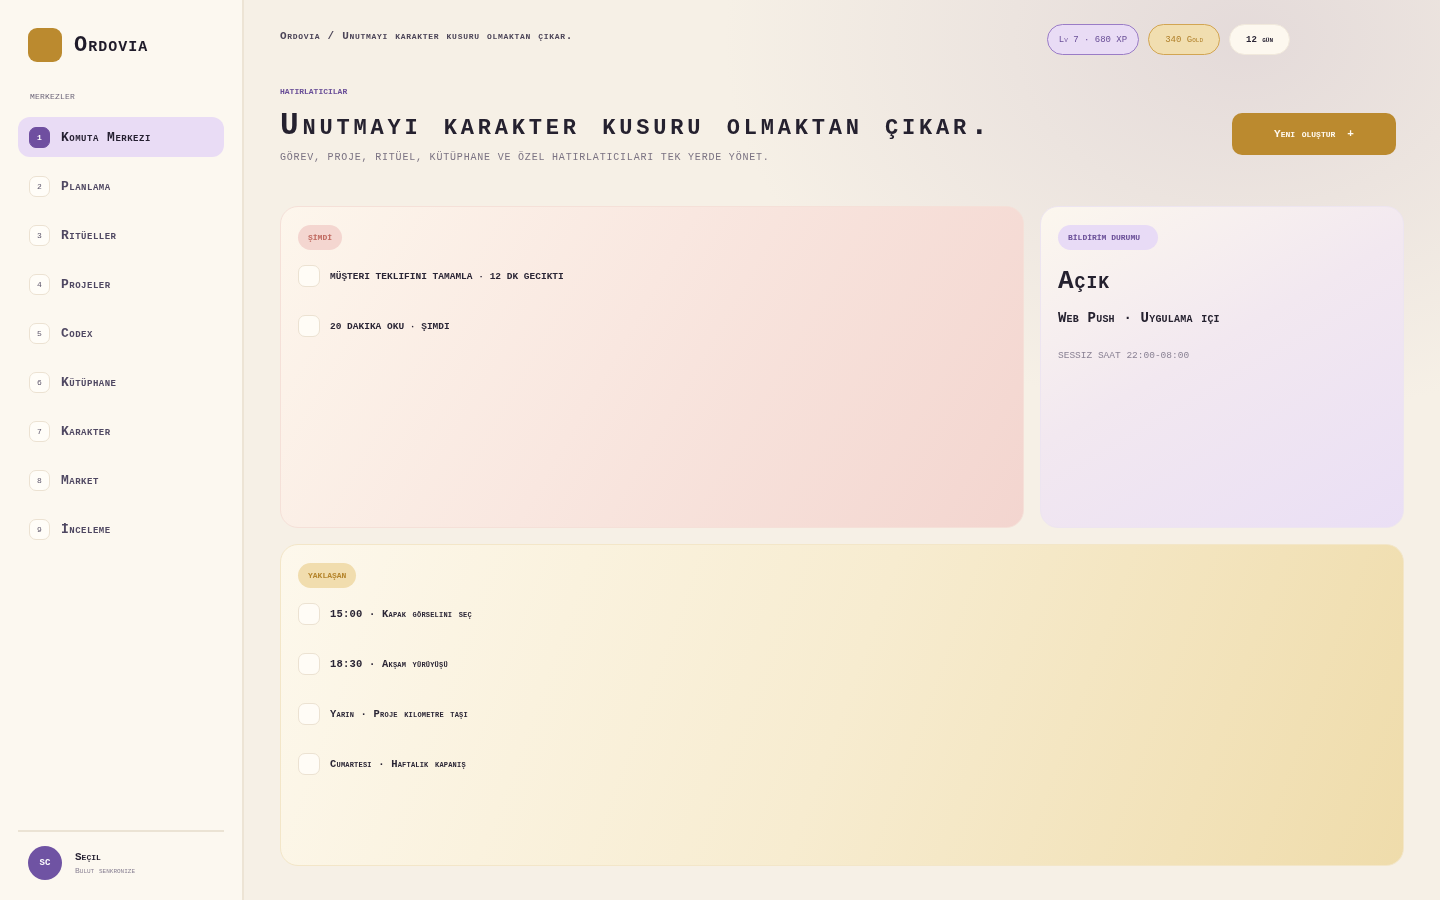 This screenshot has width=1440, height=900. I want to click on item-number: 7, so click(39, 431).